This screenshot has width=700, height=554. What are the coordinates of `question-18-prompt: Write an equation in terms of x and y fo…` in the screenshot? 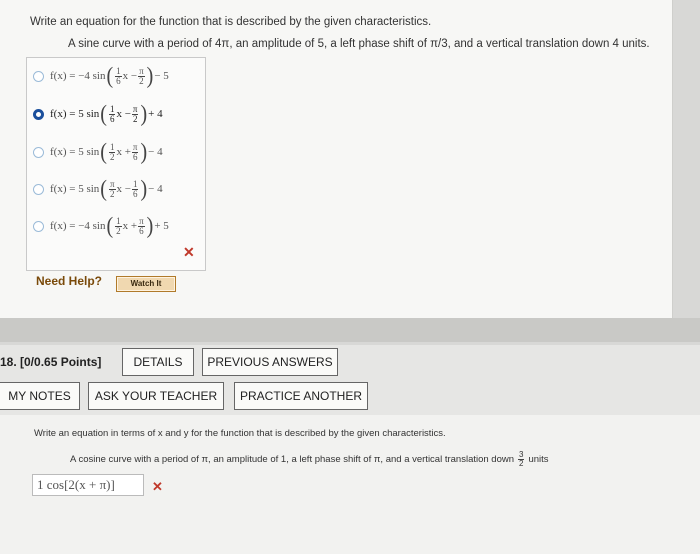 It's located at (240, 433).